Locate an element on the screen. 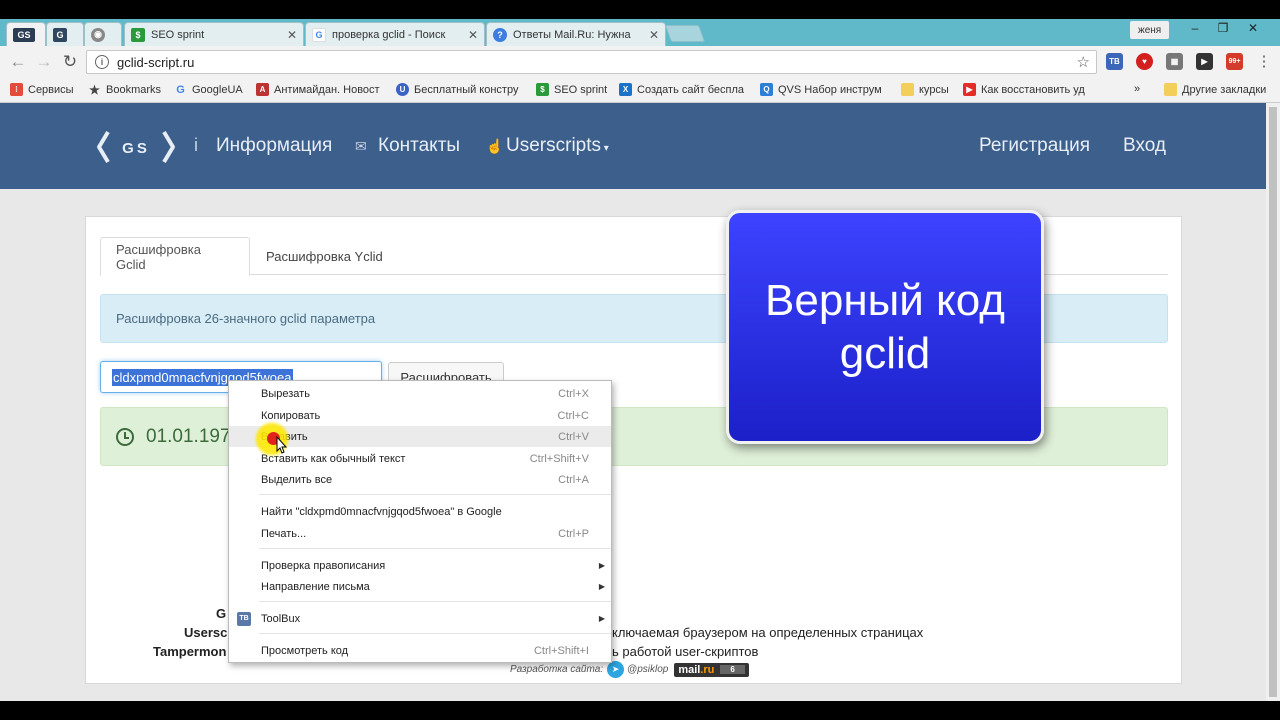  heart-ext-icon: ♥ is located at coordinates (1144, 61).